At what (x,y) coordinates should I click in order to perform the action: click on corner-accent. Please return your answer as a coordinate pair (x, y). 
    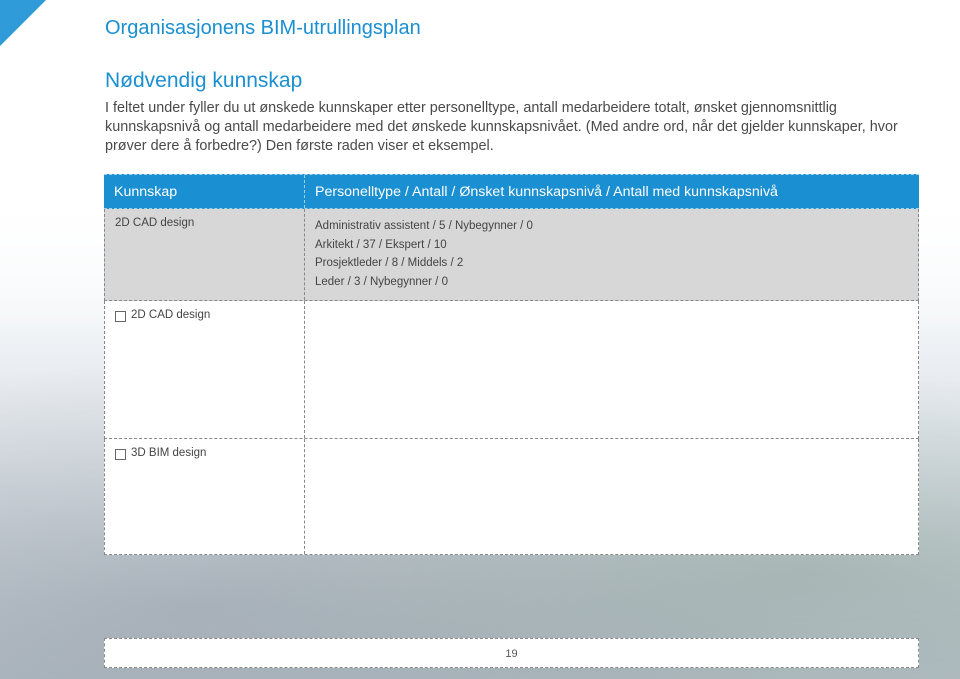
    Looking at the image, I should click on (23, 23).